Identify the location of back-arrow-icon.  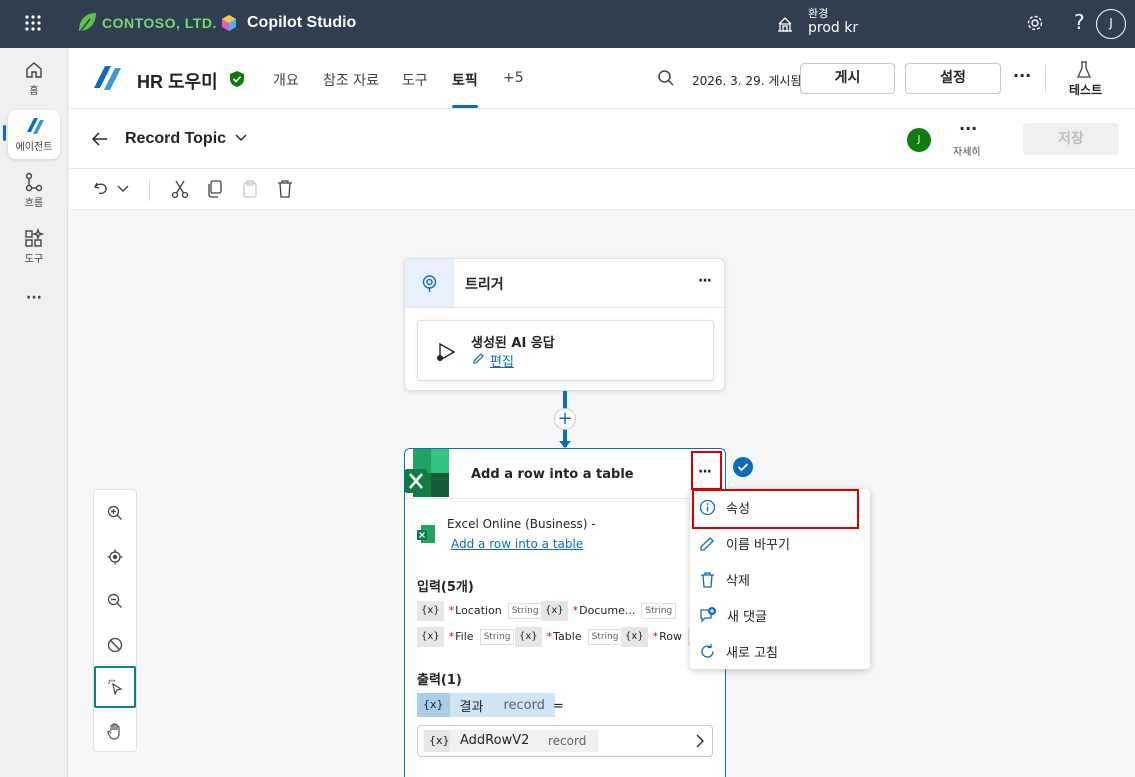
(100, 139).